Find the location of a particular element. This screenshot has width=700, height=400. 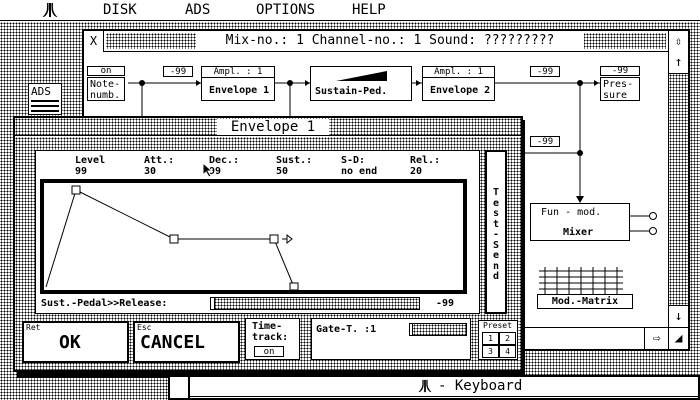

timetrack-toggle: on is located at coordinates (269, 351).